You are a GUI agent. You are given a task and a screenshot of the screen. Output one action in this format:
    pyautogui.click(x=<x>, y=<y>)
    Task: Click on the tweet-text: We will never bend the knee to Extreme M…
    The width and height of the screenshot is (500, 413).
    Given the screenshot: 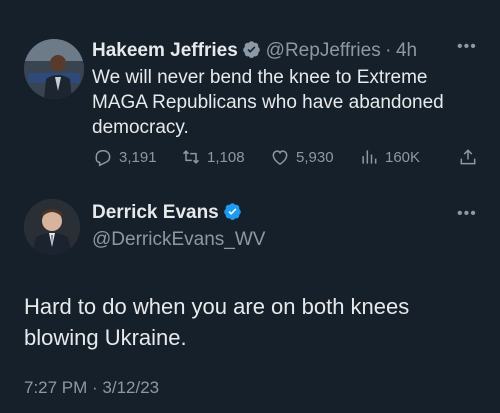 What is the action you would take?
    pyautogui.click(x=268, y=102)
    